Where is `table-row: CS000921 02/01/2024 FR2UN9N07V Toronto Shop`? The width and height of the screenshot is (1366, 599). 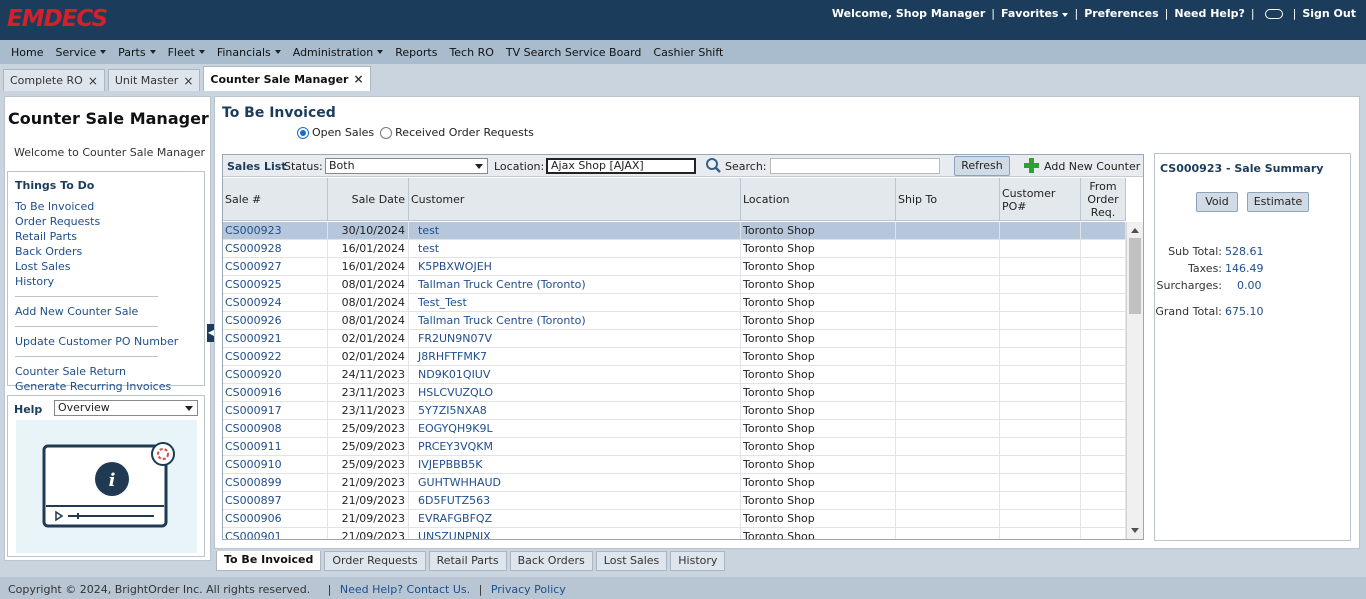 table-row: CS000921 02/01/2024 FR2UN9N07V Toronto Shop is located at coordinates (674, 339).